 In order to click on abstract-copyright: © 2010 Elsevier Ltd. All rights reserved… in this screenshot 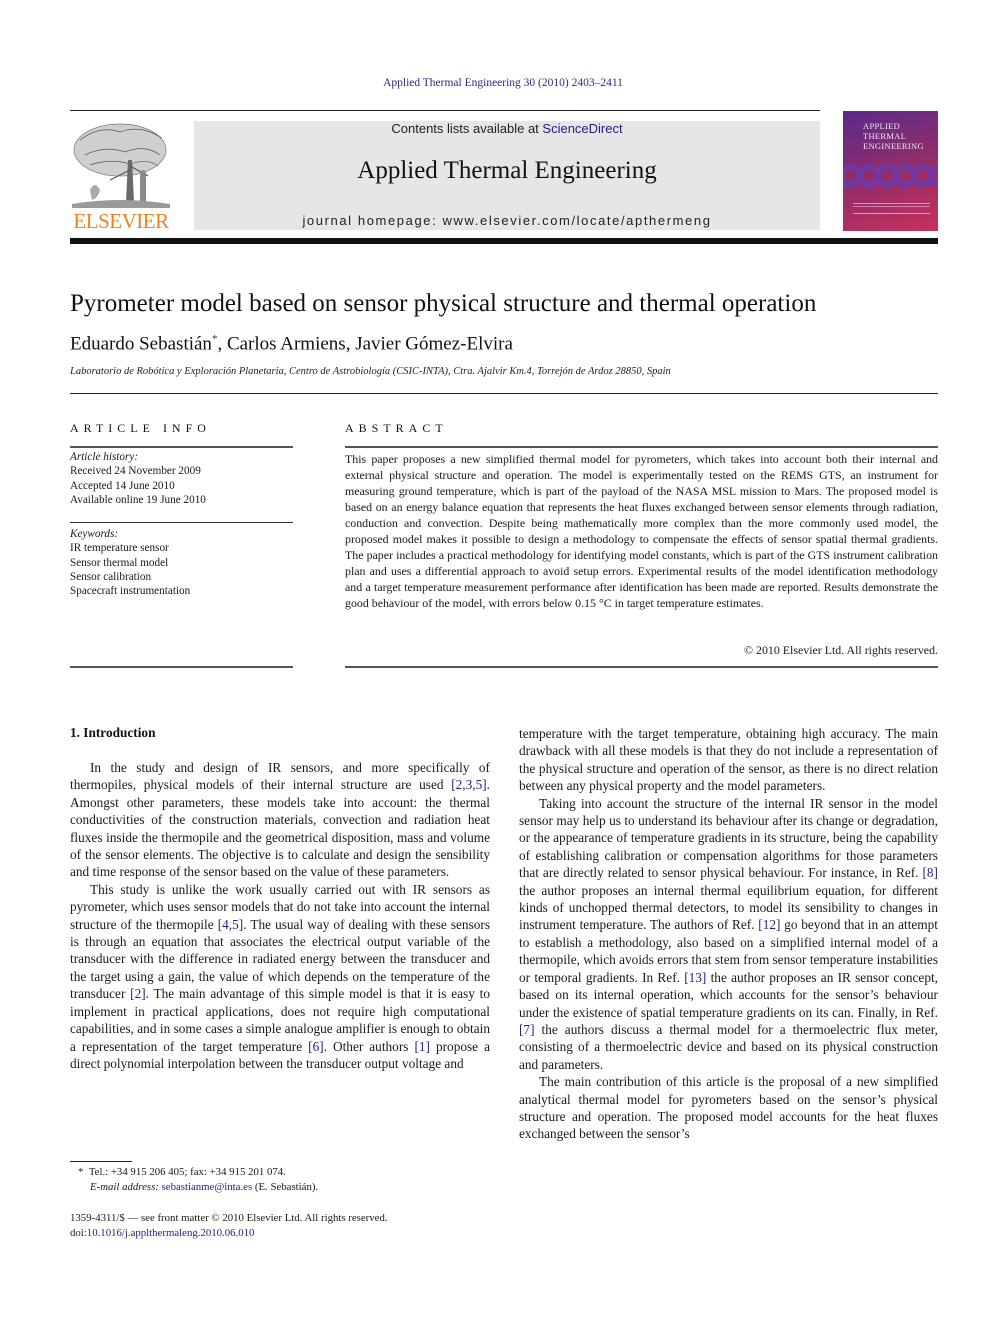, I will do `click(841, 650)`.